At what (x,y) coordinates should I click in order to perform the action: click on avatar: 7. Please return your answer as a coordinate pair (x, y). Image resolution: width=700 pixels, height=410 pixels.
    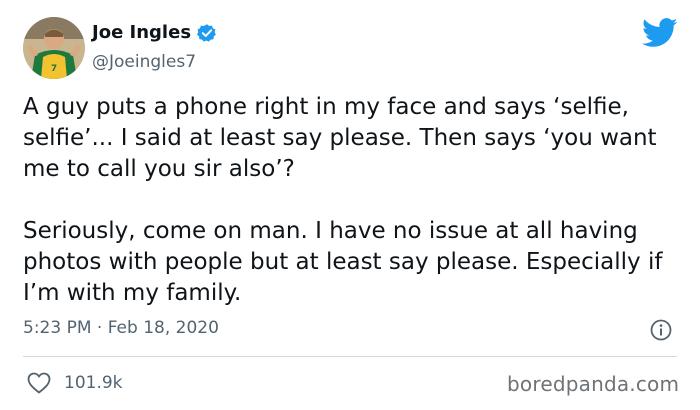
    Looking at the image, I should click on (54, 48).